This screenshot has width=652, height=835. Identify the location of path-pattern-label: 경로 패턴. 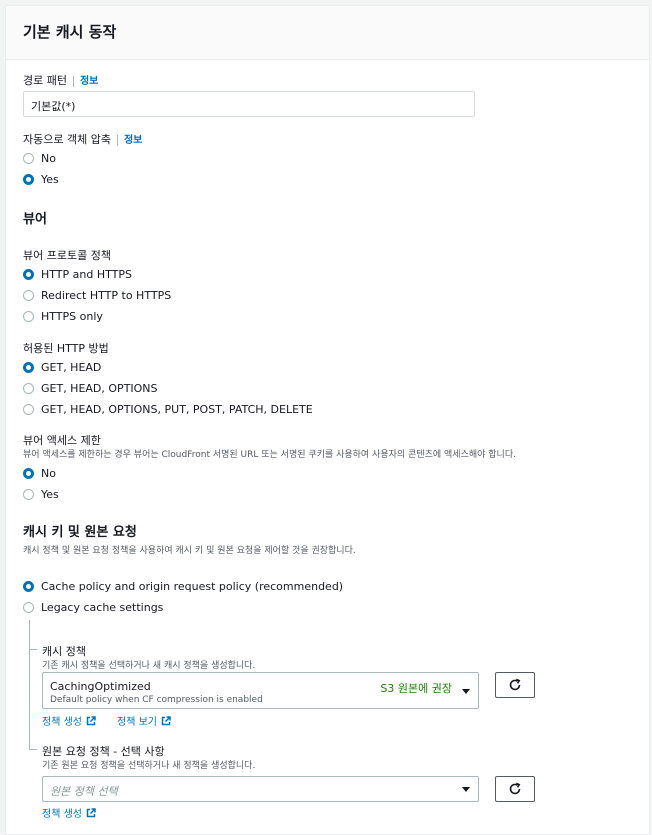
(45, 80).